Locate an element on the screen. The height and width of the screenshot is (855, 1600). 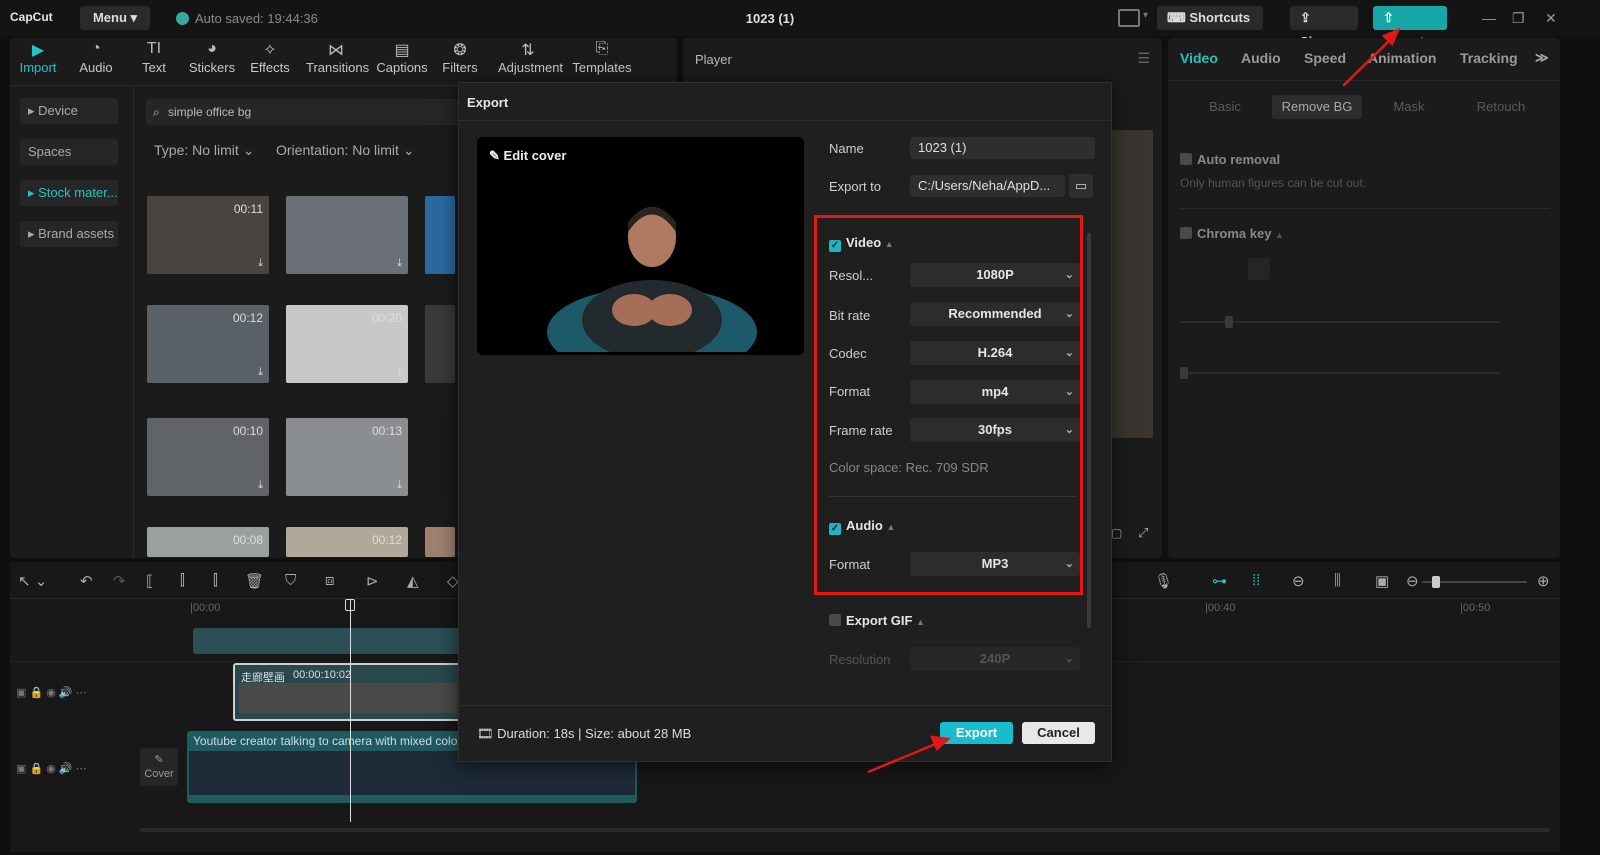
undo-icon: ↶ is located at coordinates (86, 581).